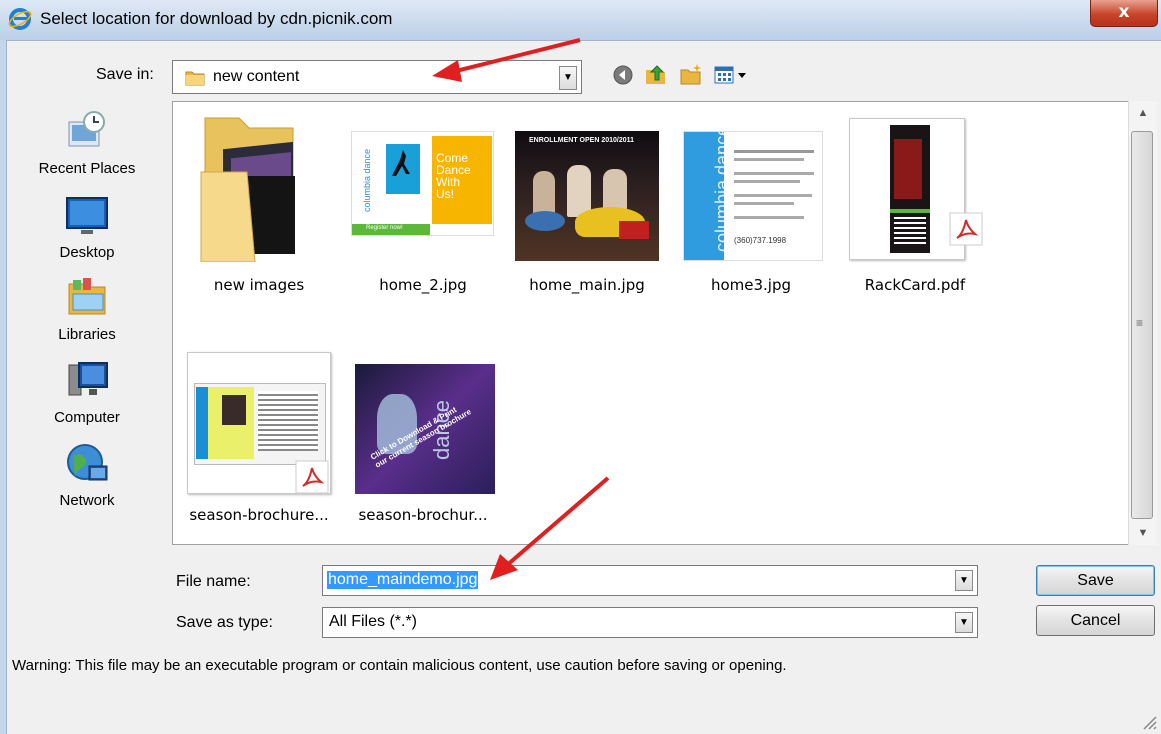 The image size is (1161, 734). Describe the element at coordinates (1095, 580) in the screenshot. I see `save-button: Save` at that location.